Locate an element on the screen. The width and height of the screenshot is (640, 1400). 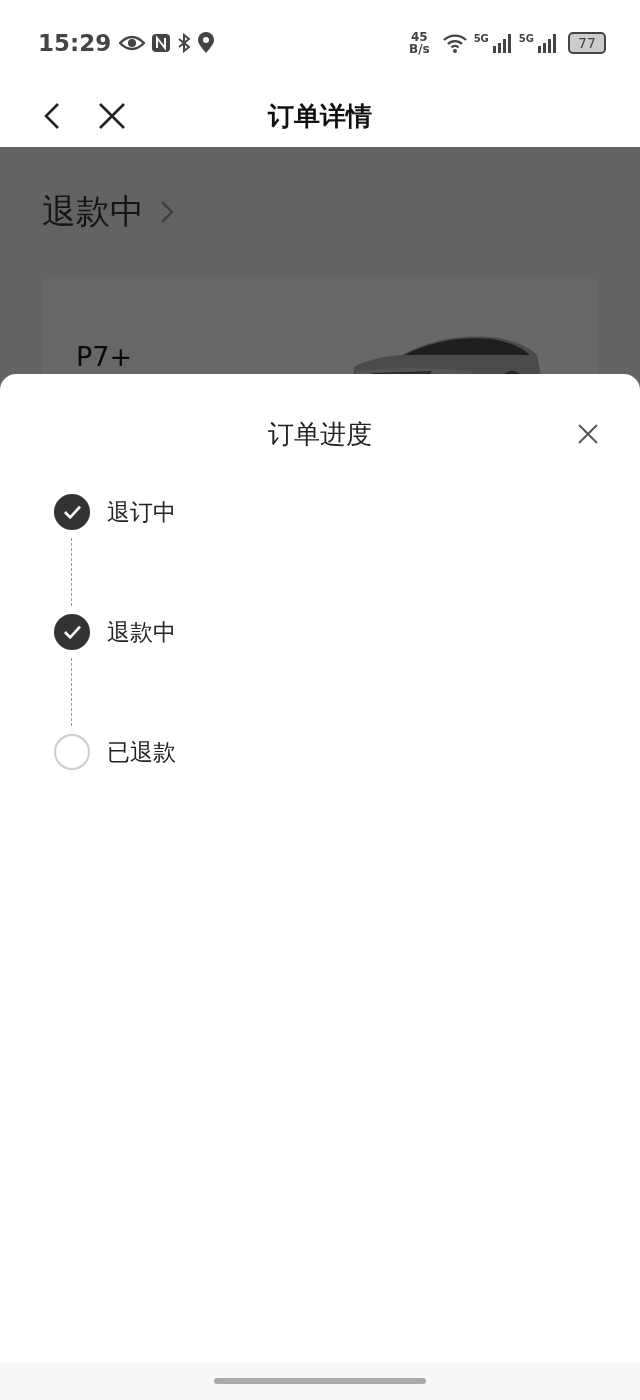
chevron-right-icon is located at coordinates (167, 212).